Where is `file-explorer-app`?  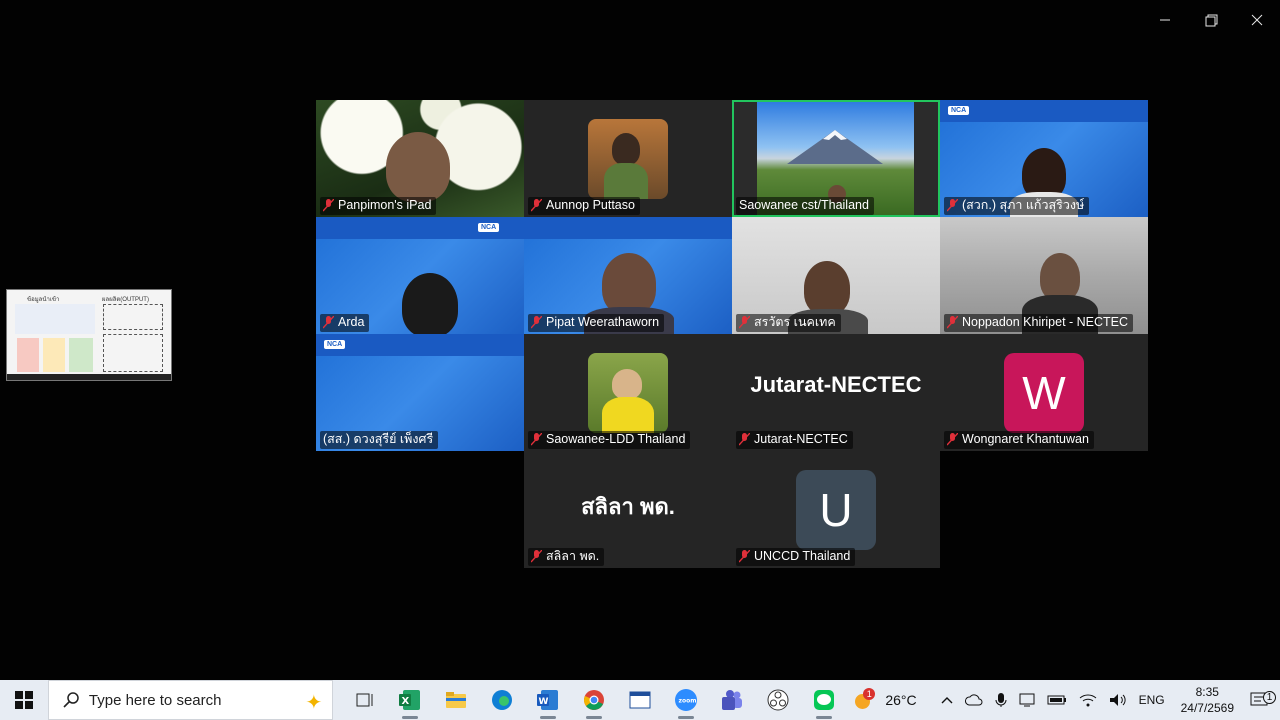
file-explorer-app is located at coordinates (456, 700).